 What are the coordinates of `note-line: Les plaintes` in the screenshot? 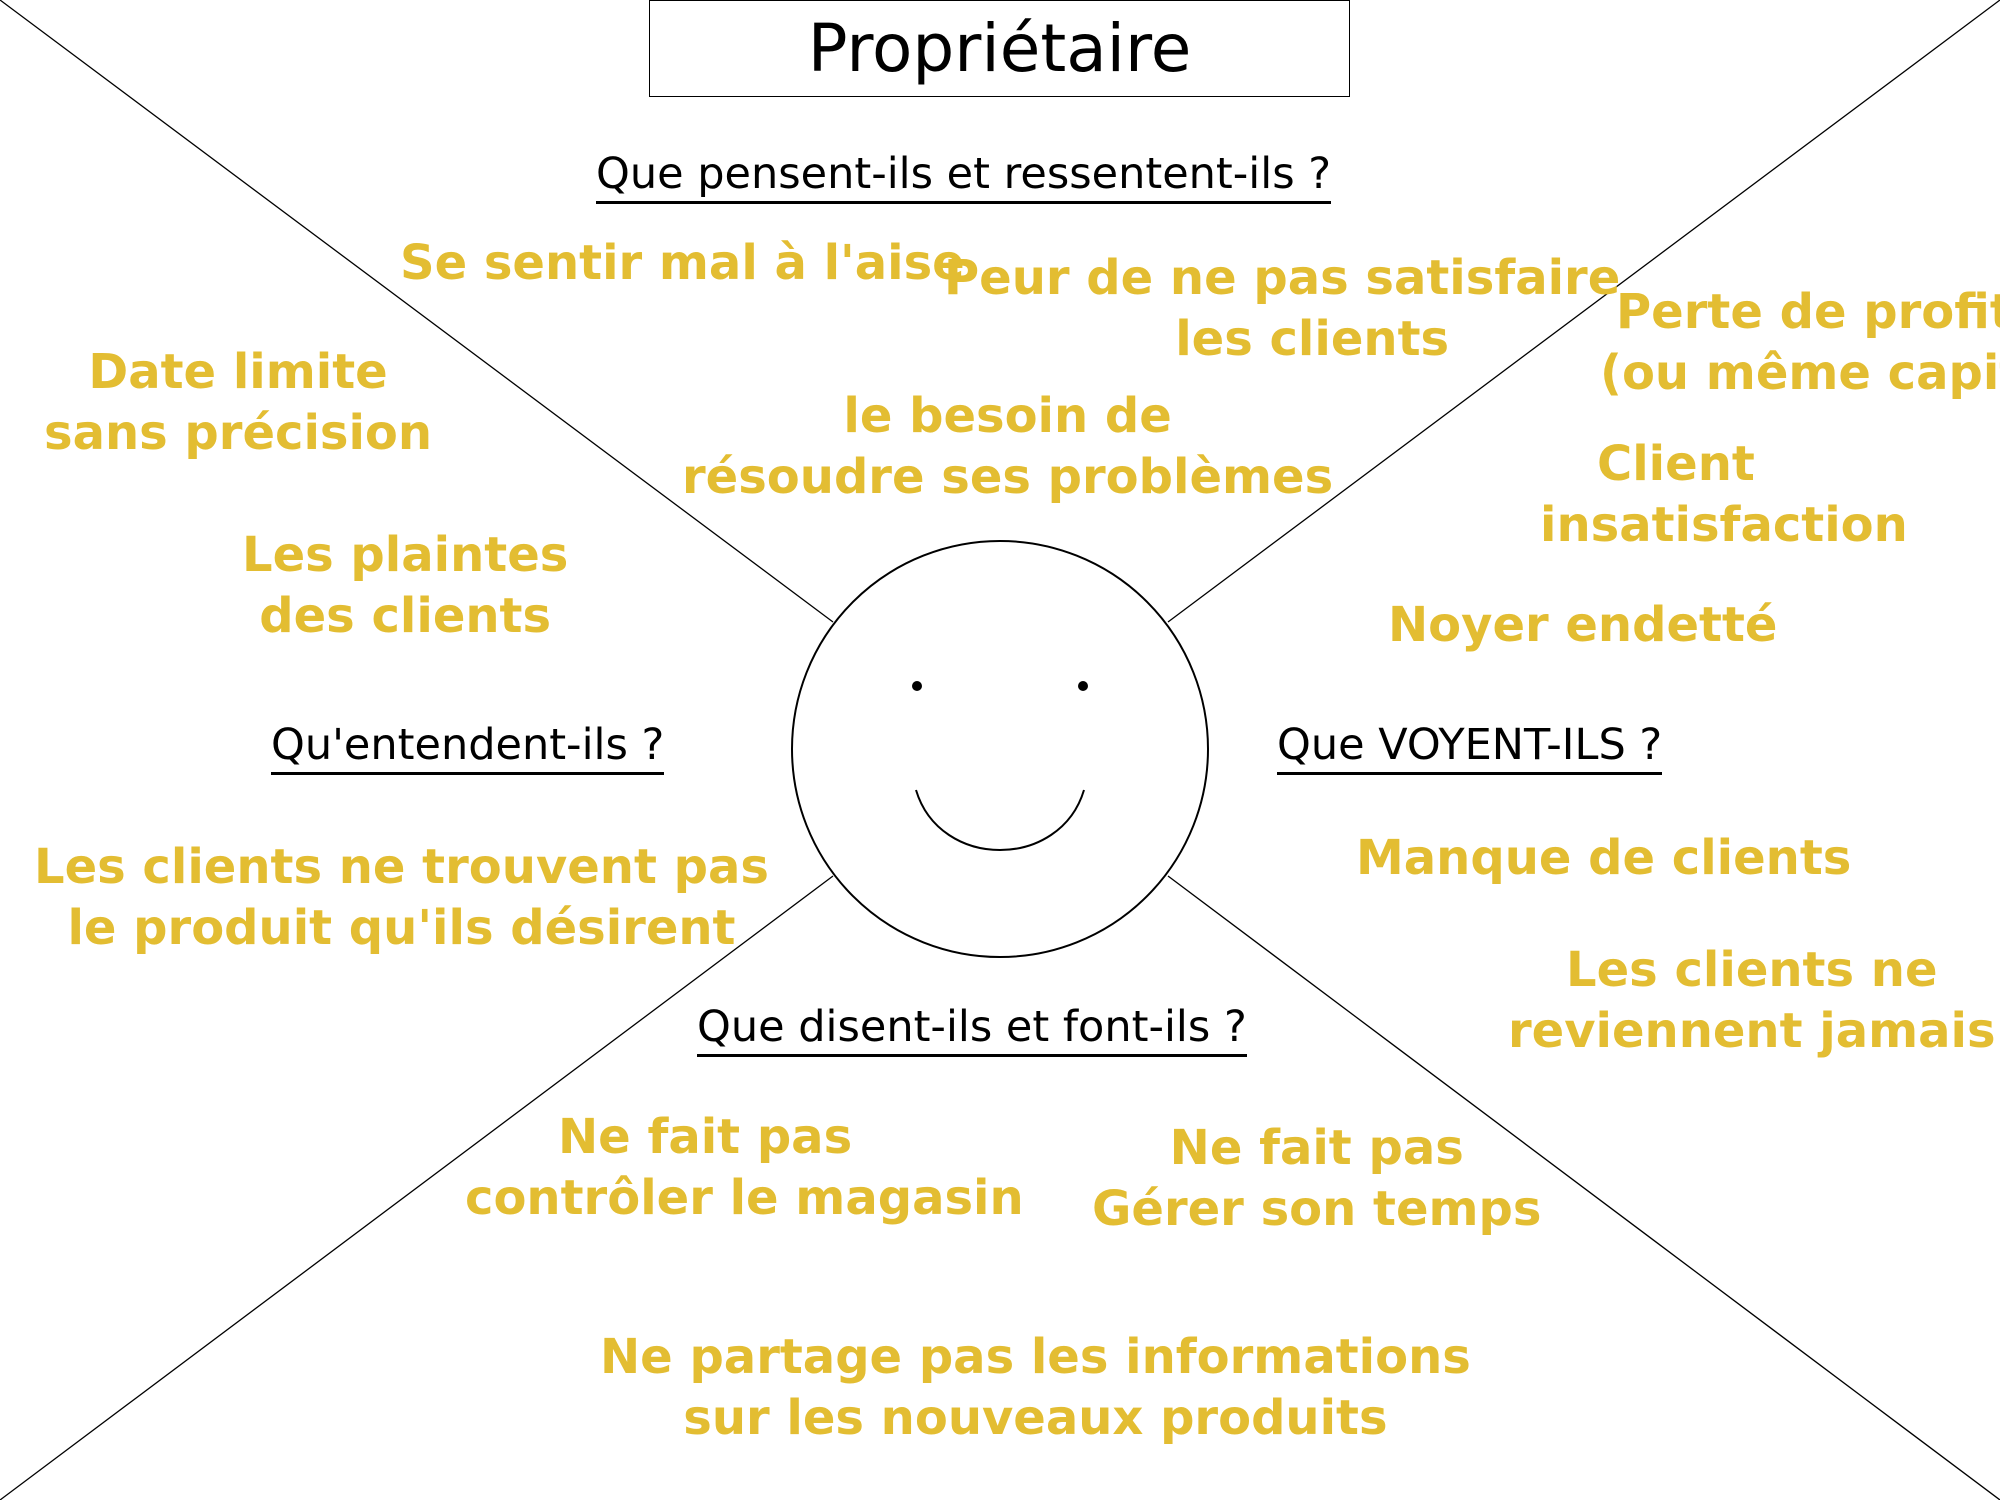 It's located at (405, 555).